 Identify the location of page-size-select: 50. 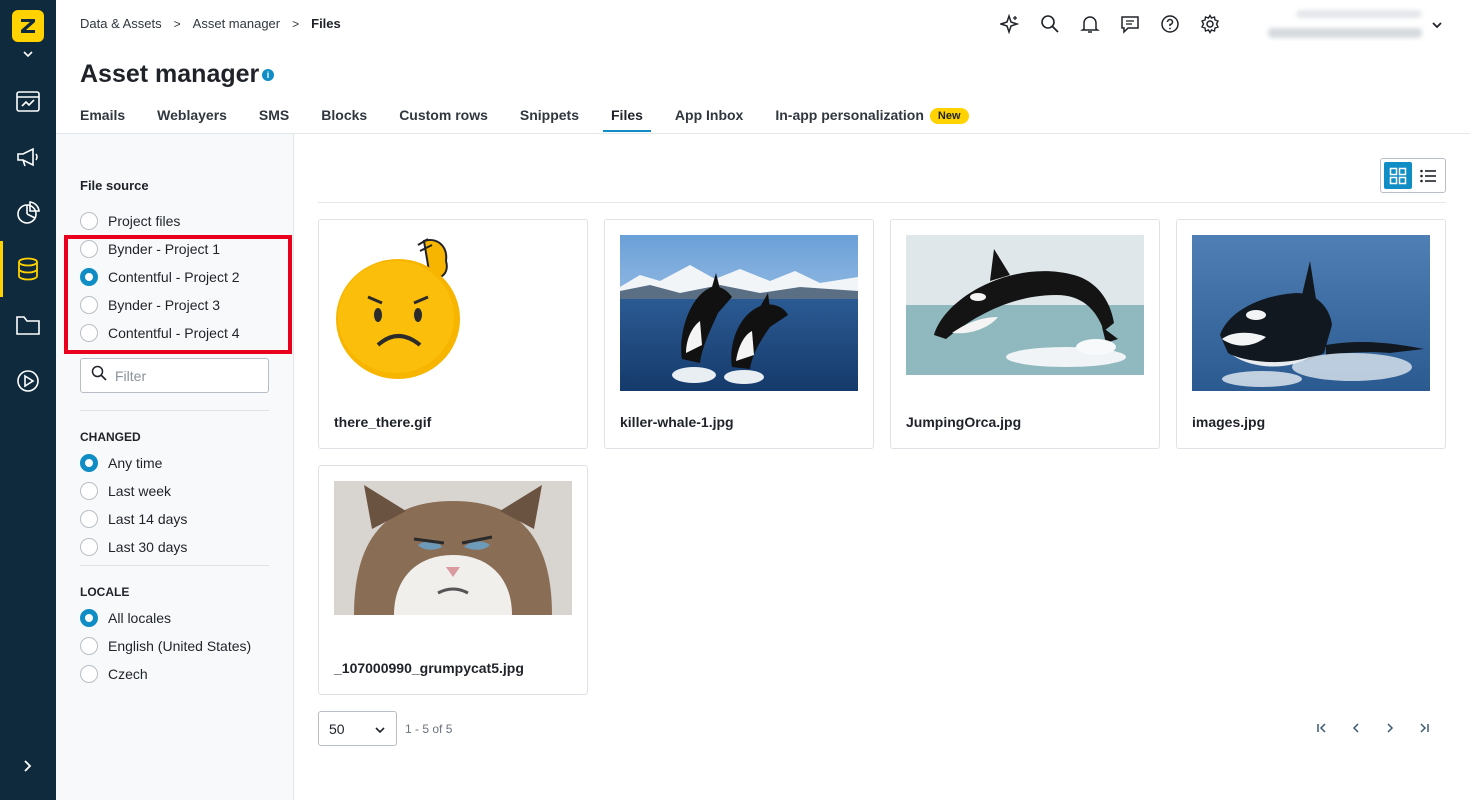
(357, 728).